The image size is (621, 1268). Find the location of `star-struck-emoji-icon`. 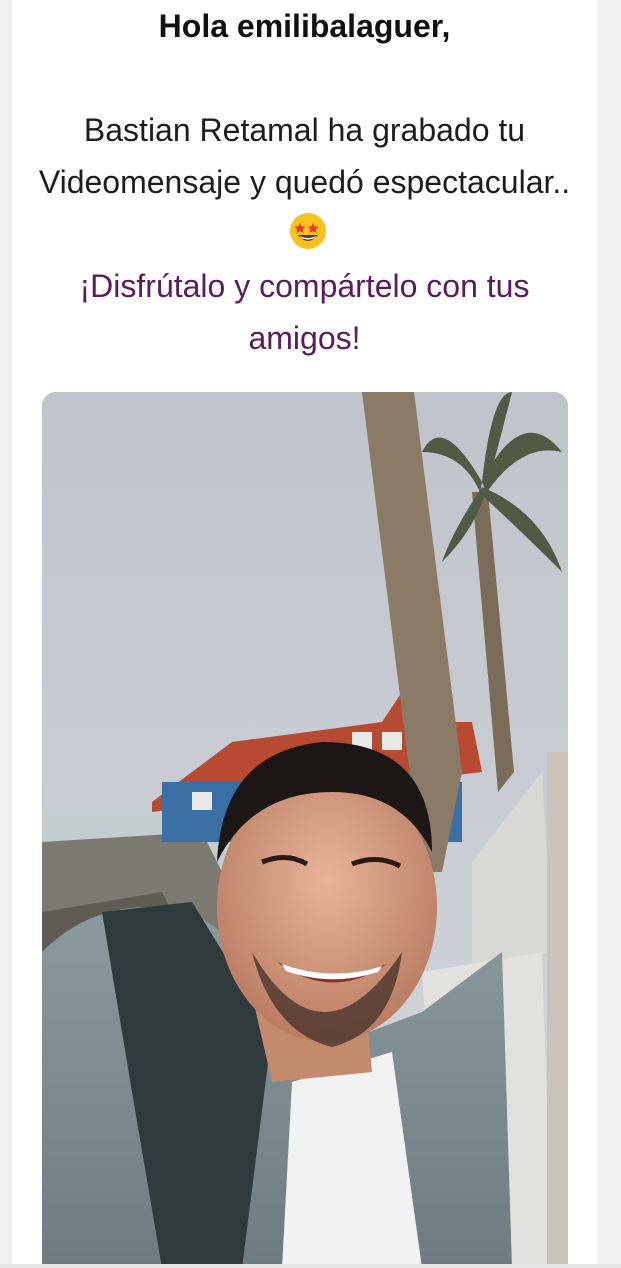

star-struck-emoji-icon is located at coordinates (308, 231).